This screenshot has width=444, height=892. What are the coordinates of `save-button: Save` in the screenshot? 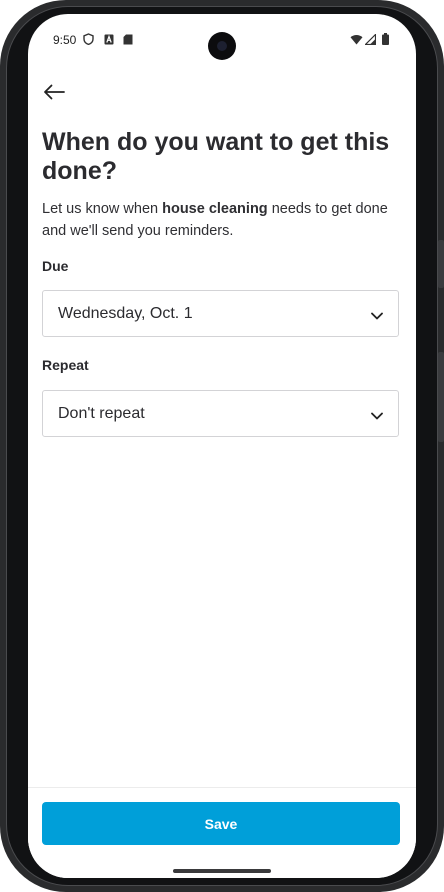 It's located at (221, 823).